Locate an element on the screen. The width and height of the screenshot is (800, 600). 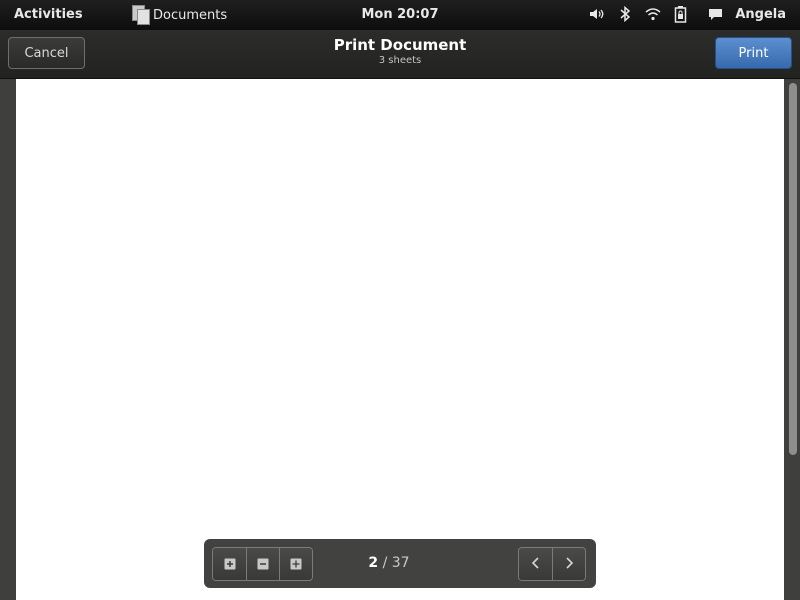
print-dialog-header: Print Document 3 sheets Cancel Print is located at coordinates (400, 54).